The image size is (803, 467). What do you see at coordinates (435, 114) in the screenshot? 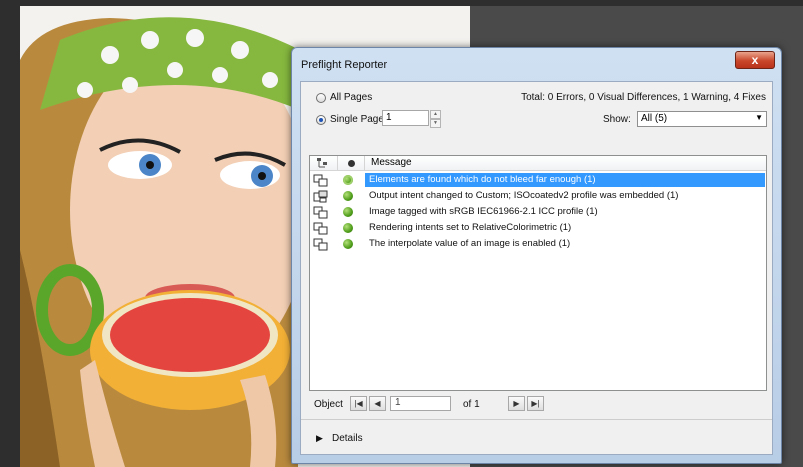
I see `spin-up-icon: ▲` at bounding box center [435, 114].